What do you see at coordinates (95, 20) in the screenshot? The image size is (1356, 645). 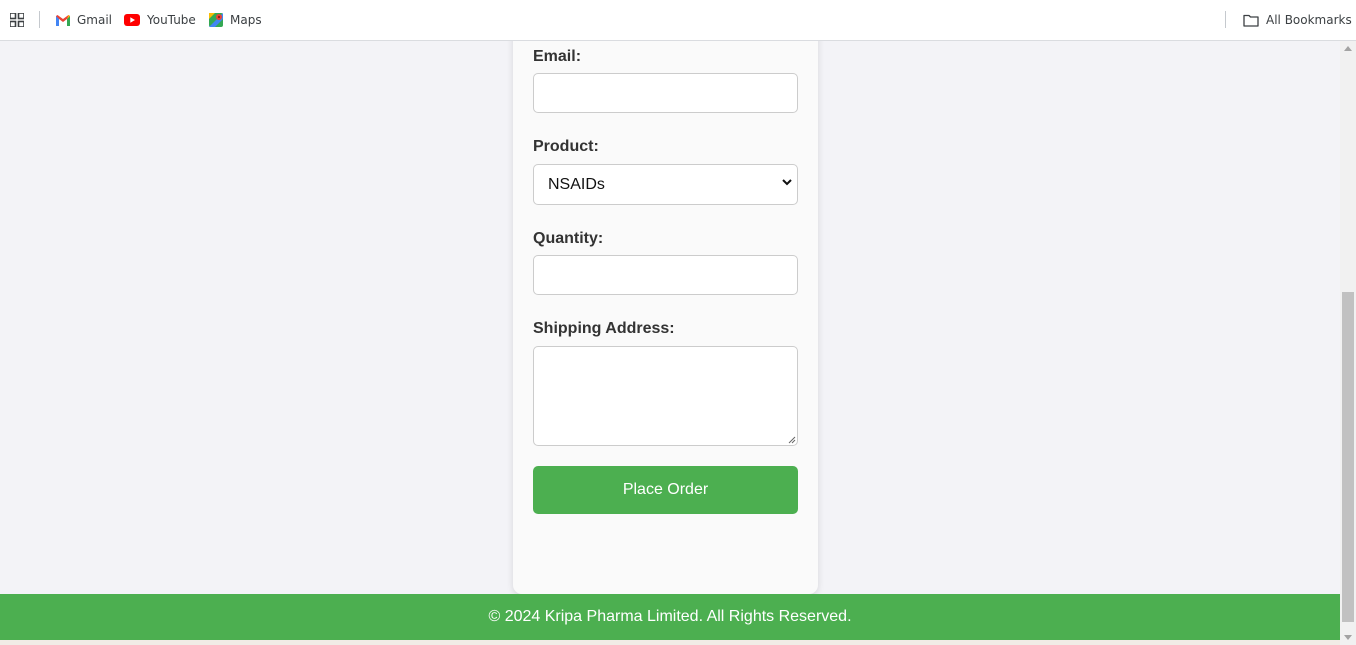 I see `bookmark-label: Gmail` at bounding box center [95, 20].